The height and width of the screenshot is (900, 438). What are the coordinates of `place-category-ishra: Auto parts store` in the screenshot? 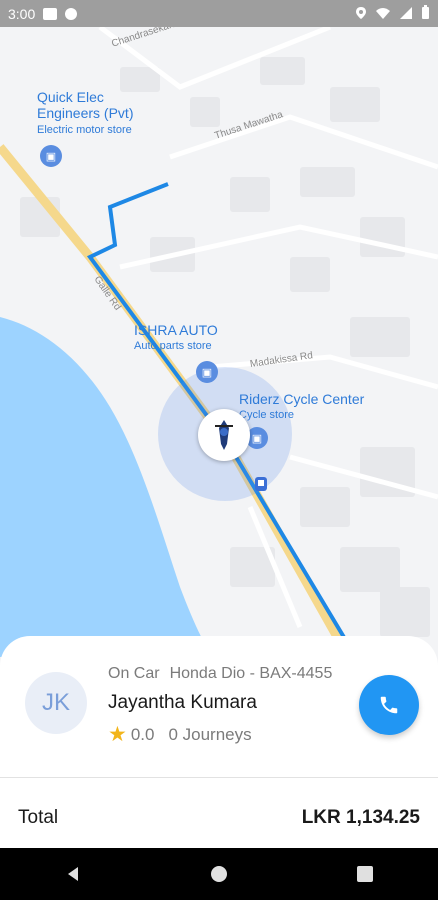 It's located at (173, 346).